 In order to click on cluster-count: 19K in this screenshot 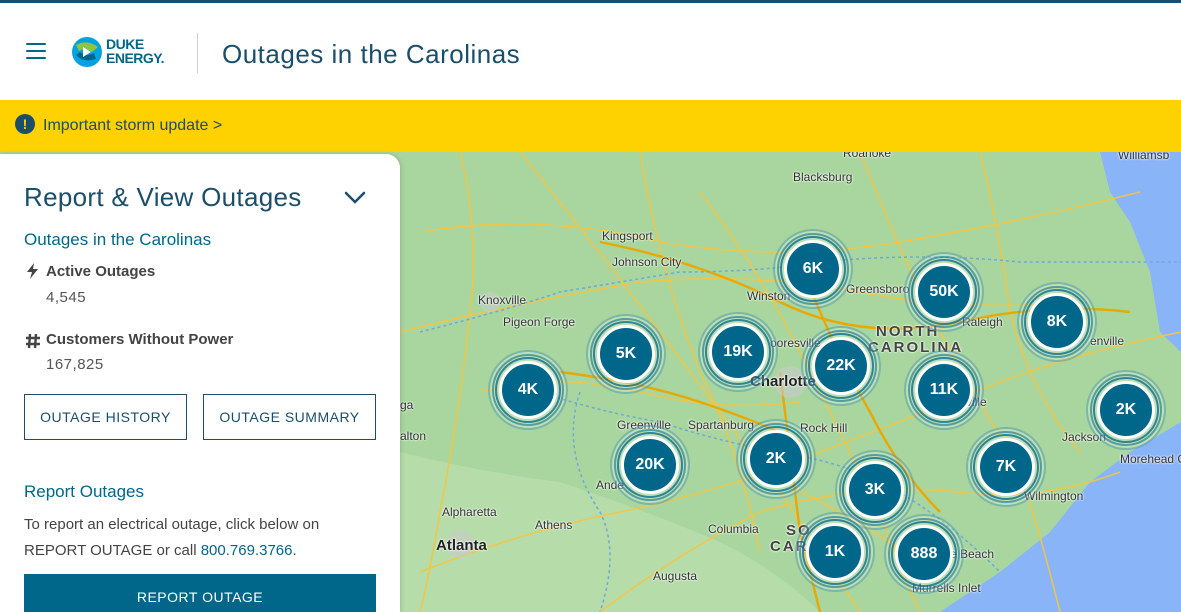, I will do `click(738, 352)`.